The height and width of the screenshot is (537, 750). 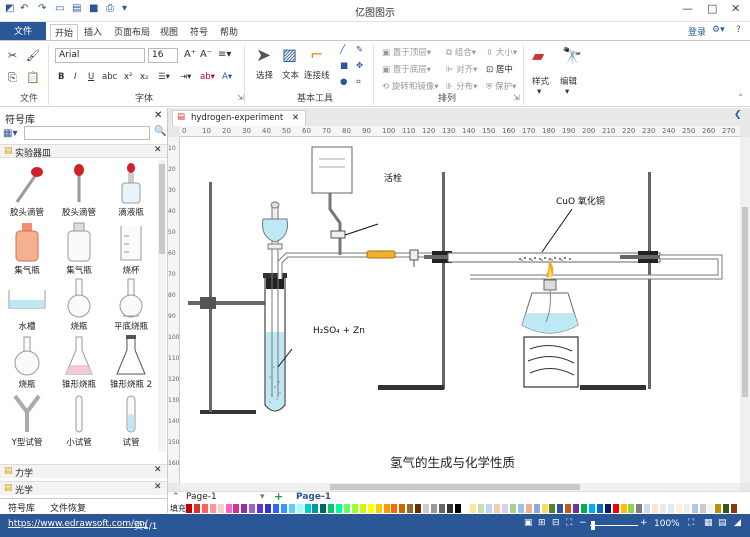 I want to click on library-item: 滴液瓶, so click(x=131, y=190).